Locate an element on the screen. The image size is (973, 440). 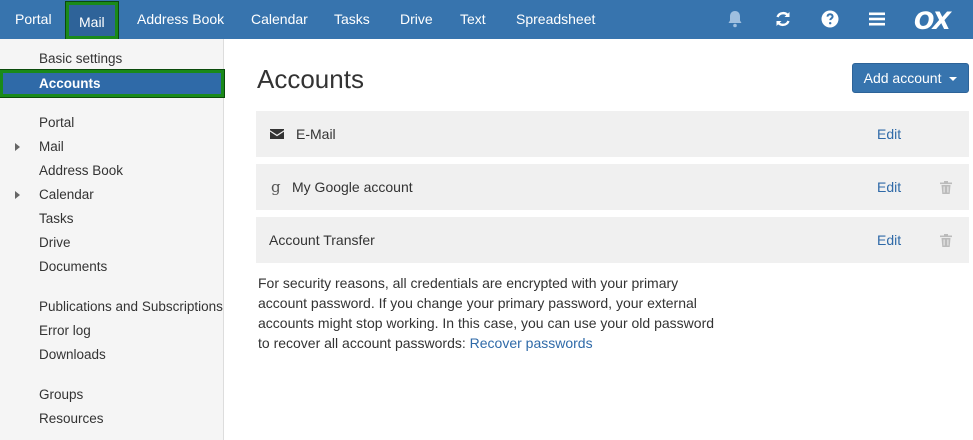
sidebar-item-basic-settings: Basic settings is located at coordinates (80, 59).